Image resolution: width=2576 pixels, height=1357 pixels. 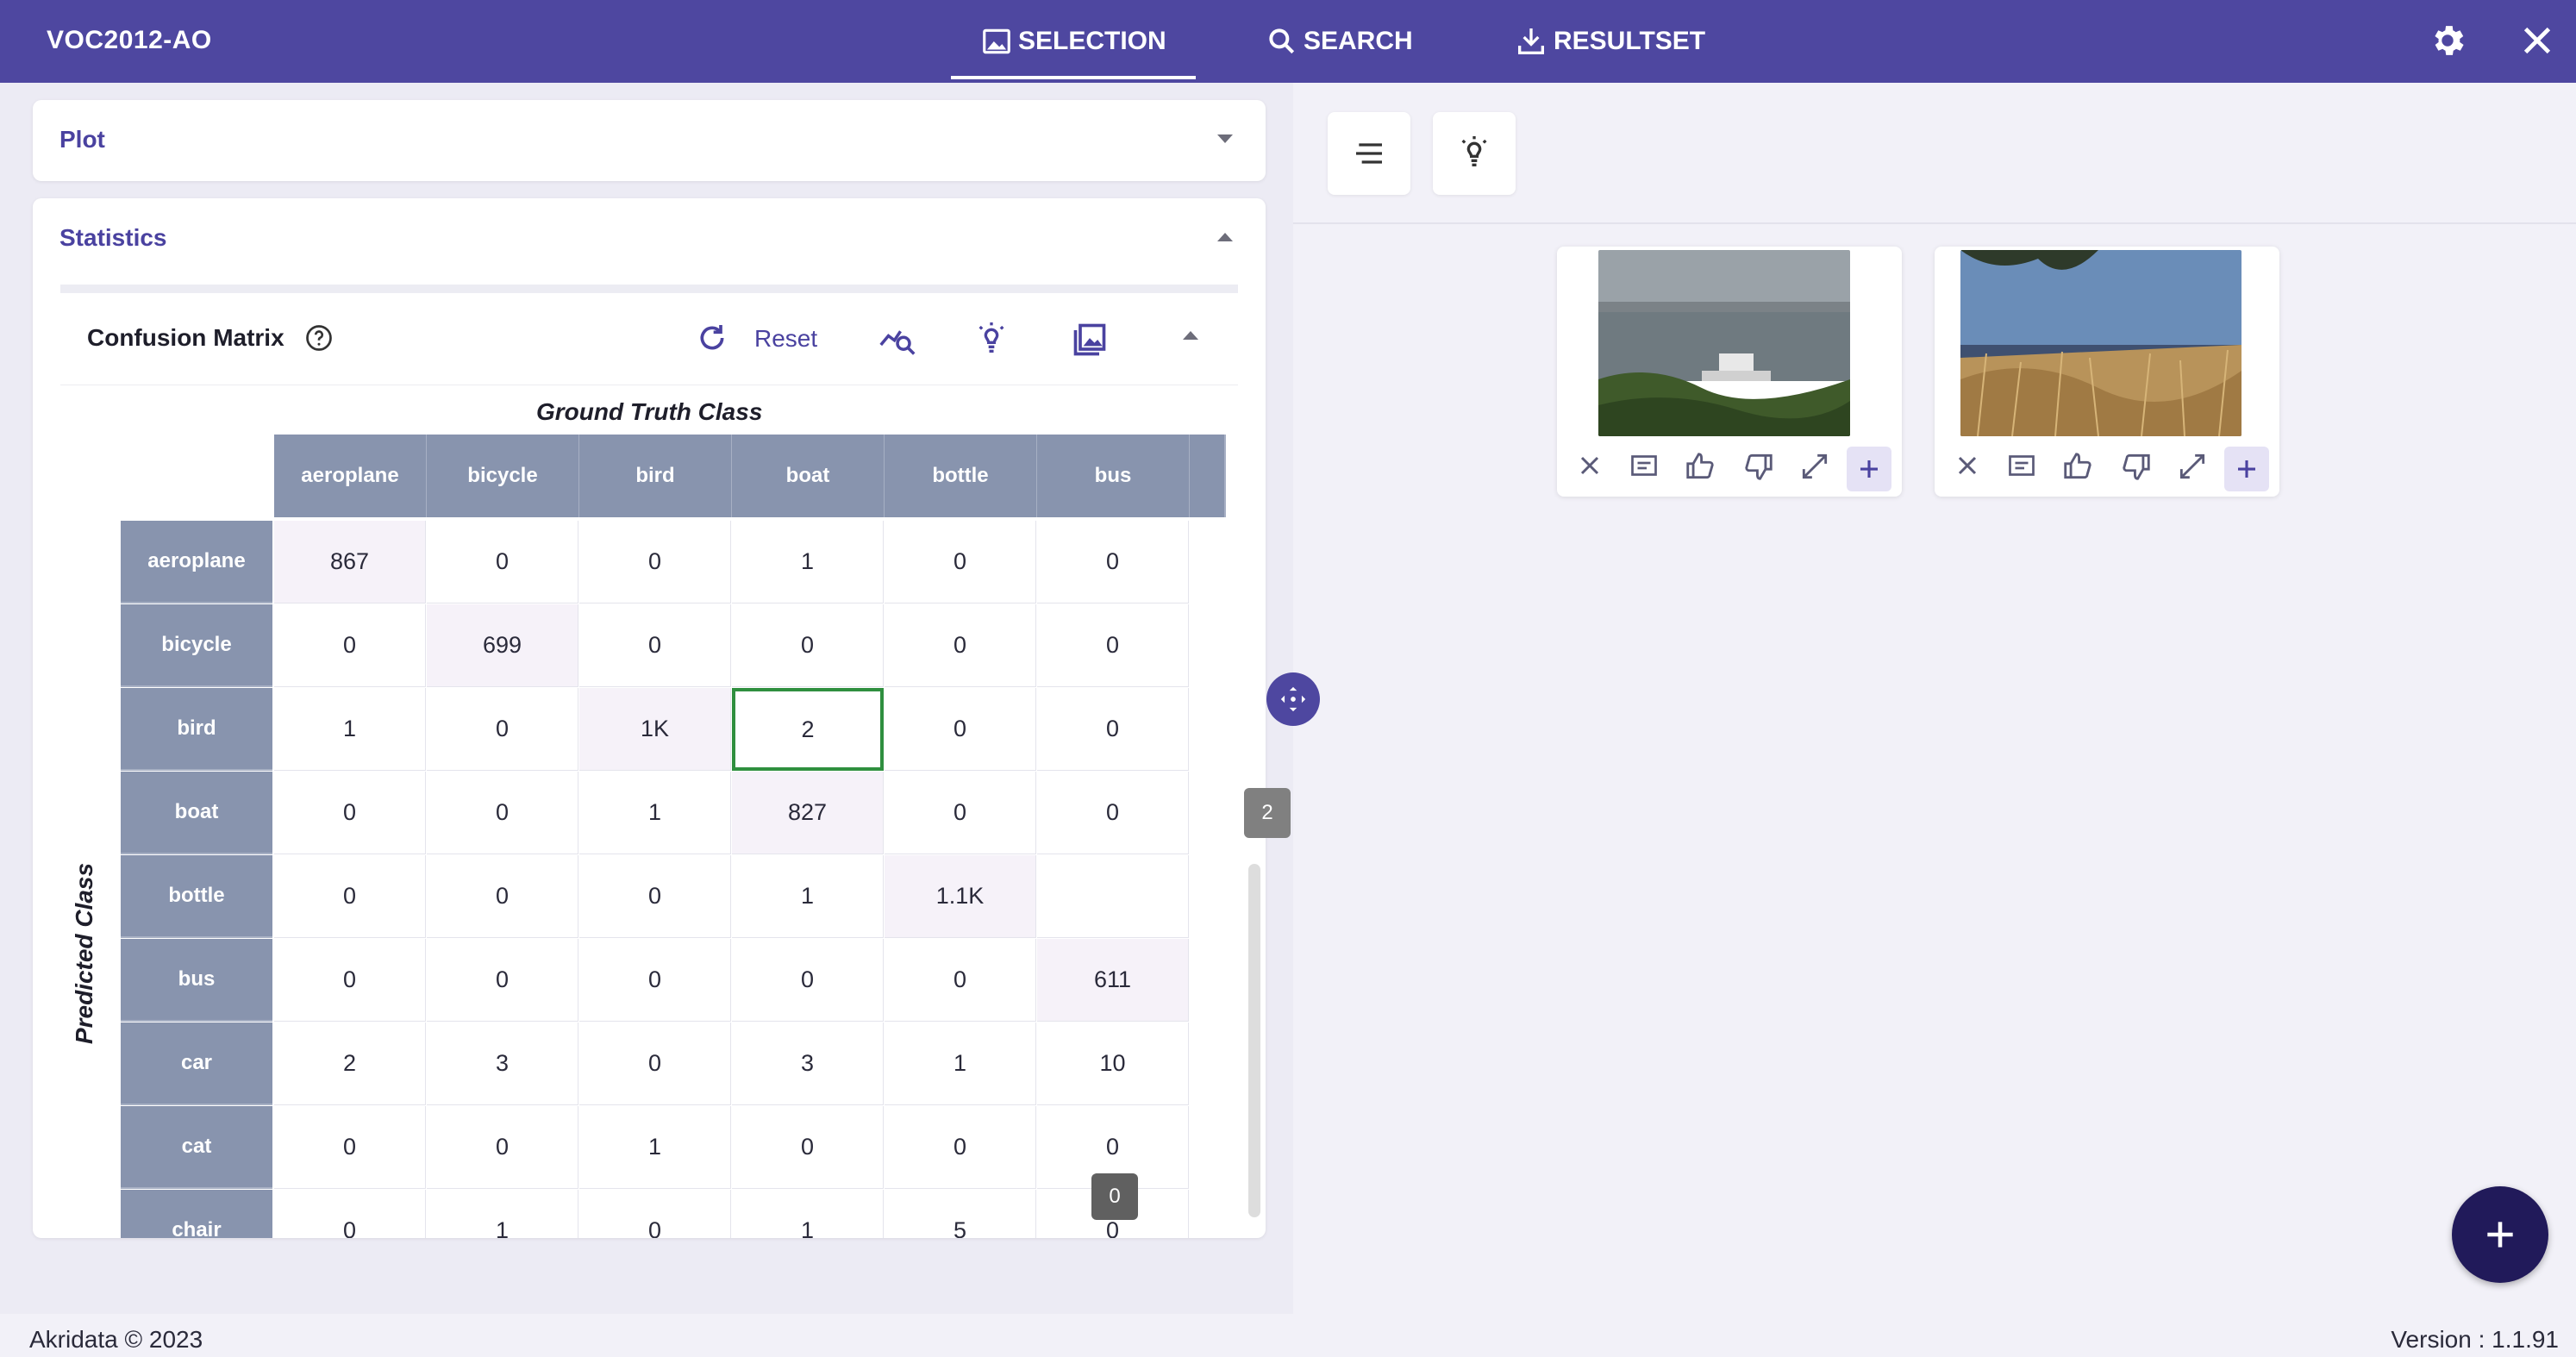 What do you see at coordinates (1113, 980) in the screenshot?
I see `matrix-cell: 611` at bounding box center [1113, 980].